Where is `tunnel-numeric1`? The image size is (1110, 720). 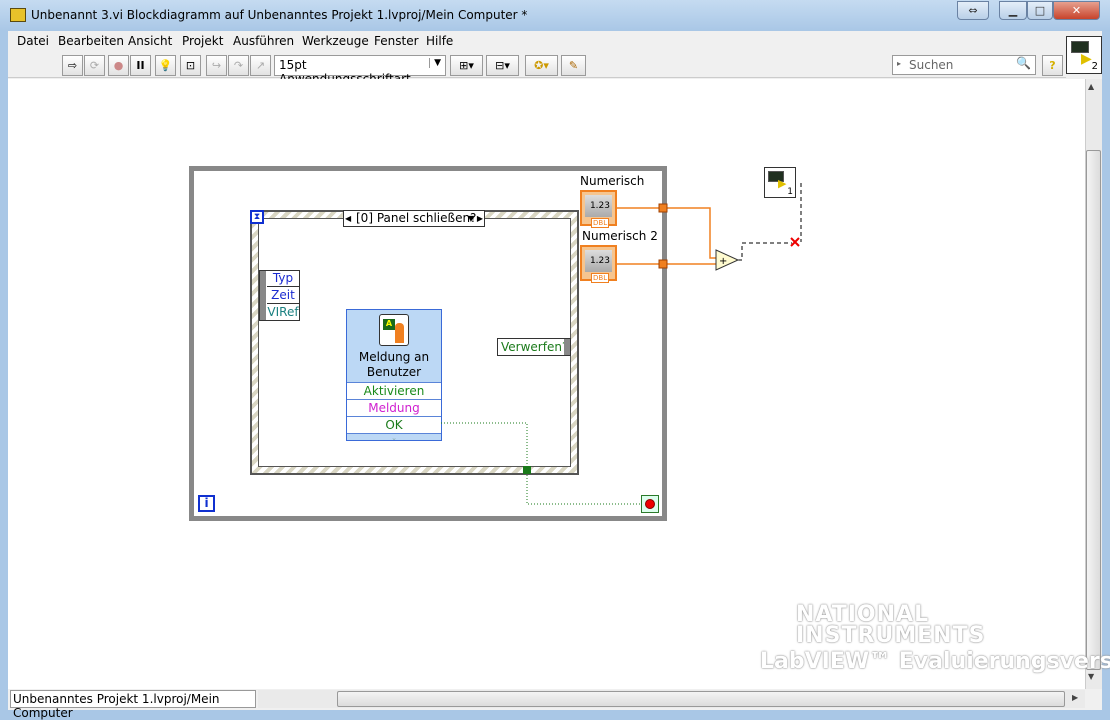 tunnel-numeric1 is located at coordinates (663, 208).